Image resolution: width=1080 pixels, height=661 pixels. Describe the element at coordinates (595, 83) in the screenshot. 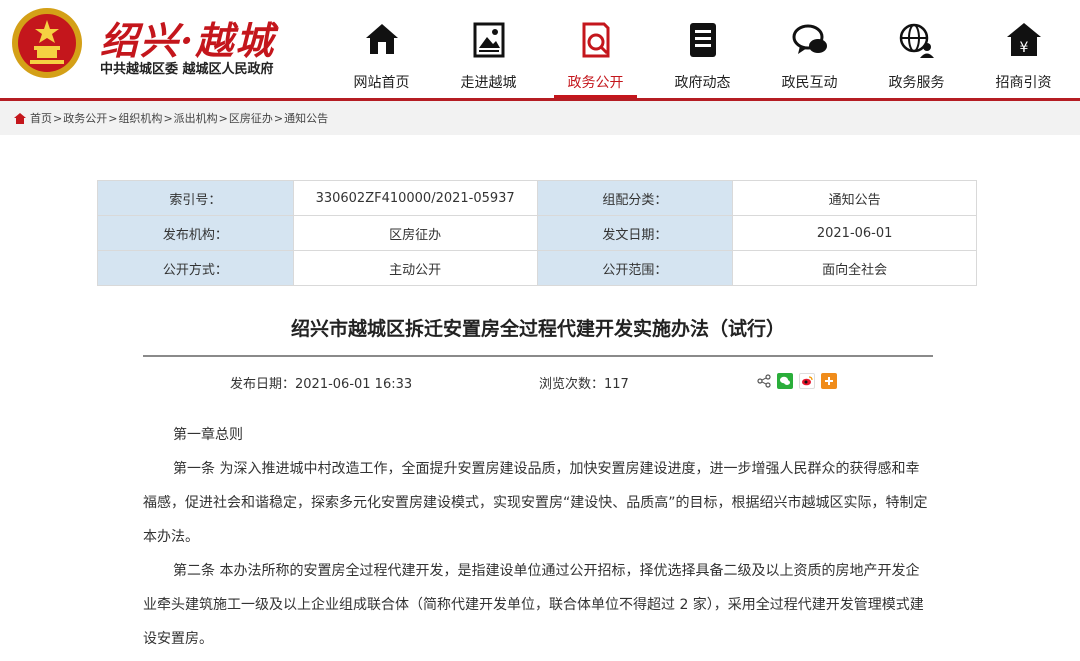

I see `nav-label: 政务公开` at that location.